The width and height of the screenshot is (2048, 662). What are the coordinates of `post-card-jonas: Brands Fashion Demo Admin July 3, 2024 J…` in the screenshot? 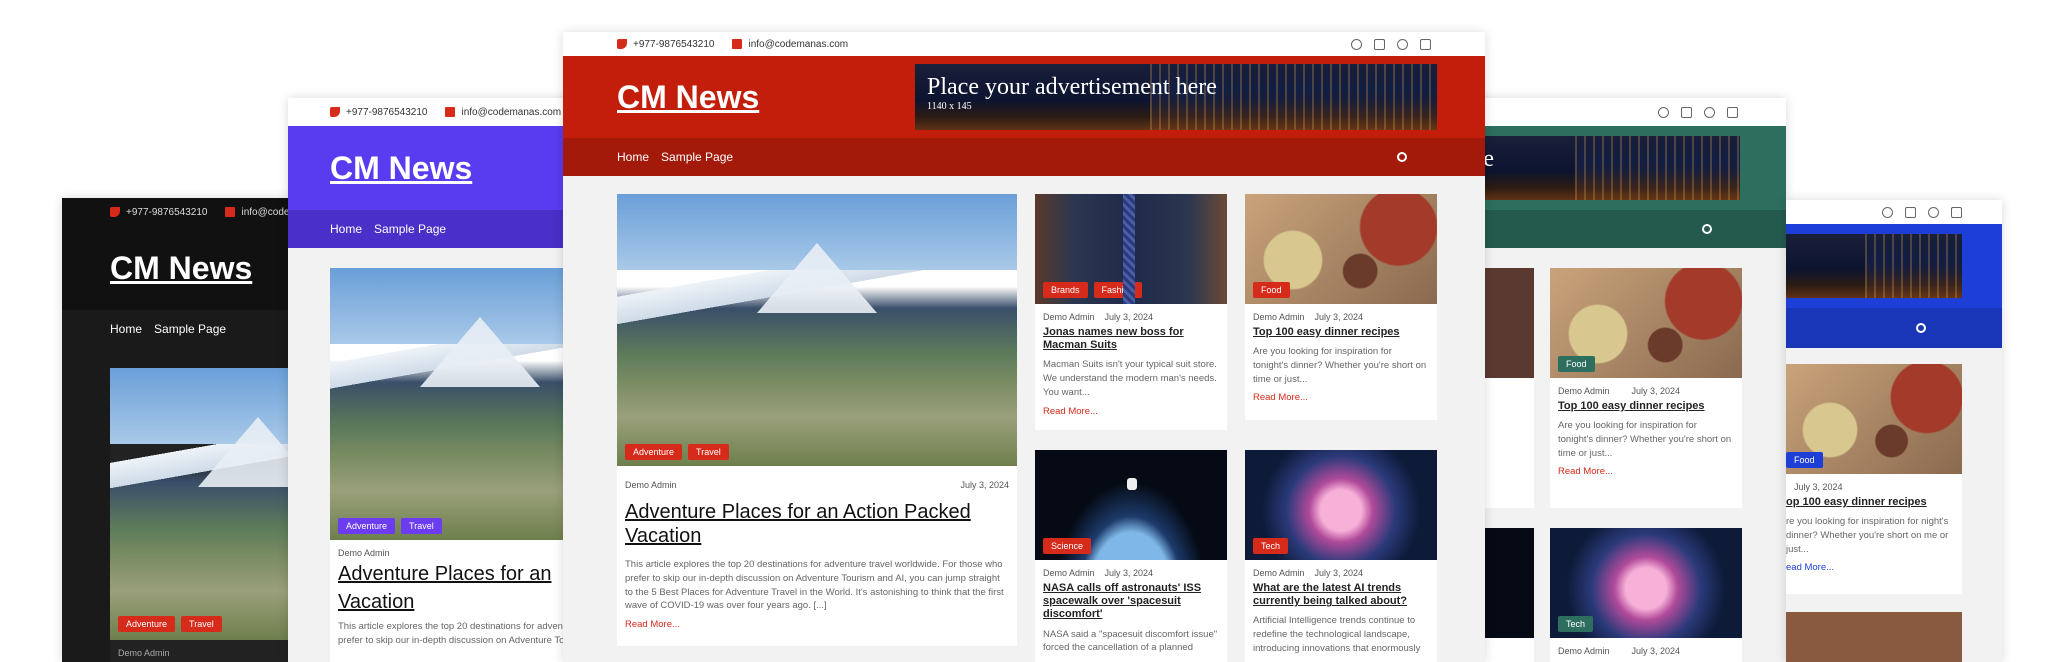 It's located at (1131, 312).